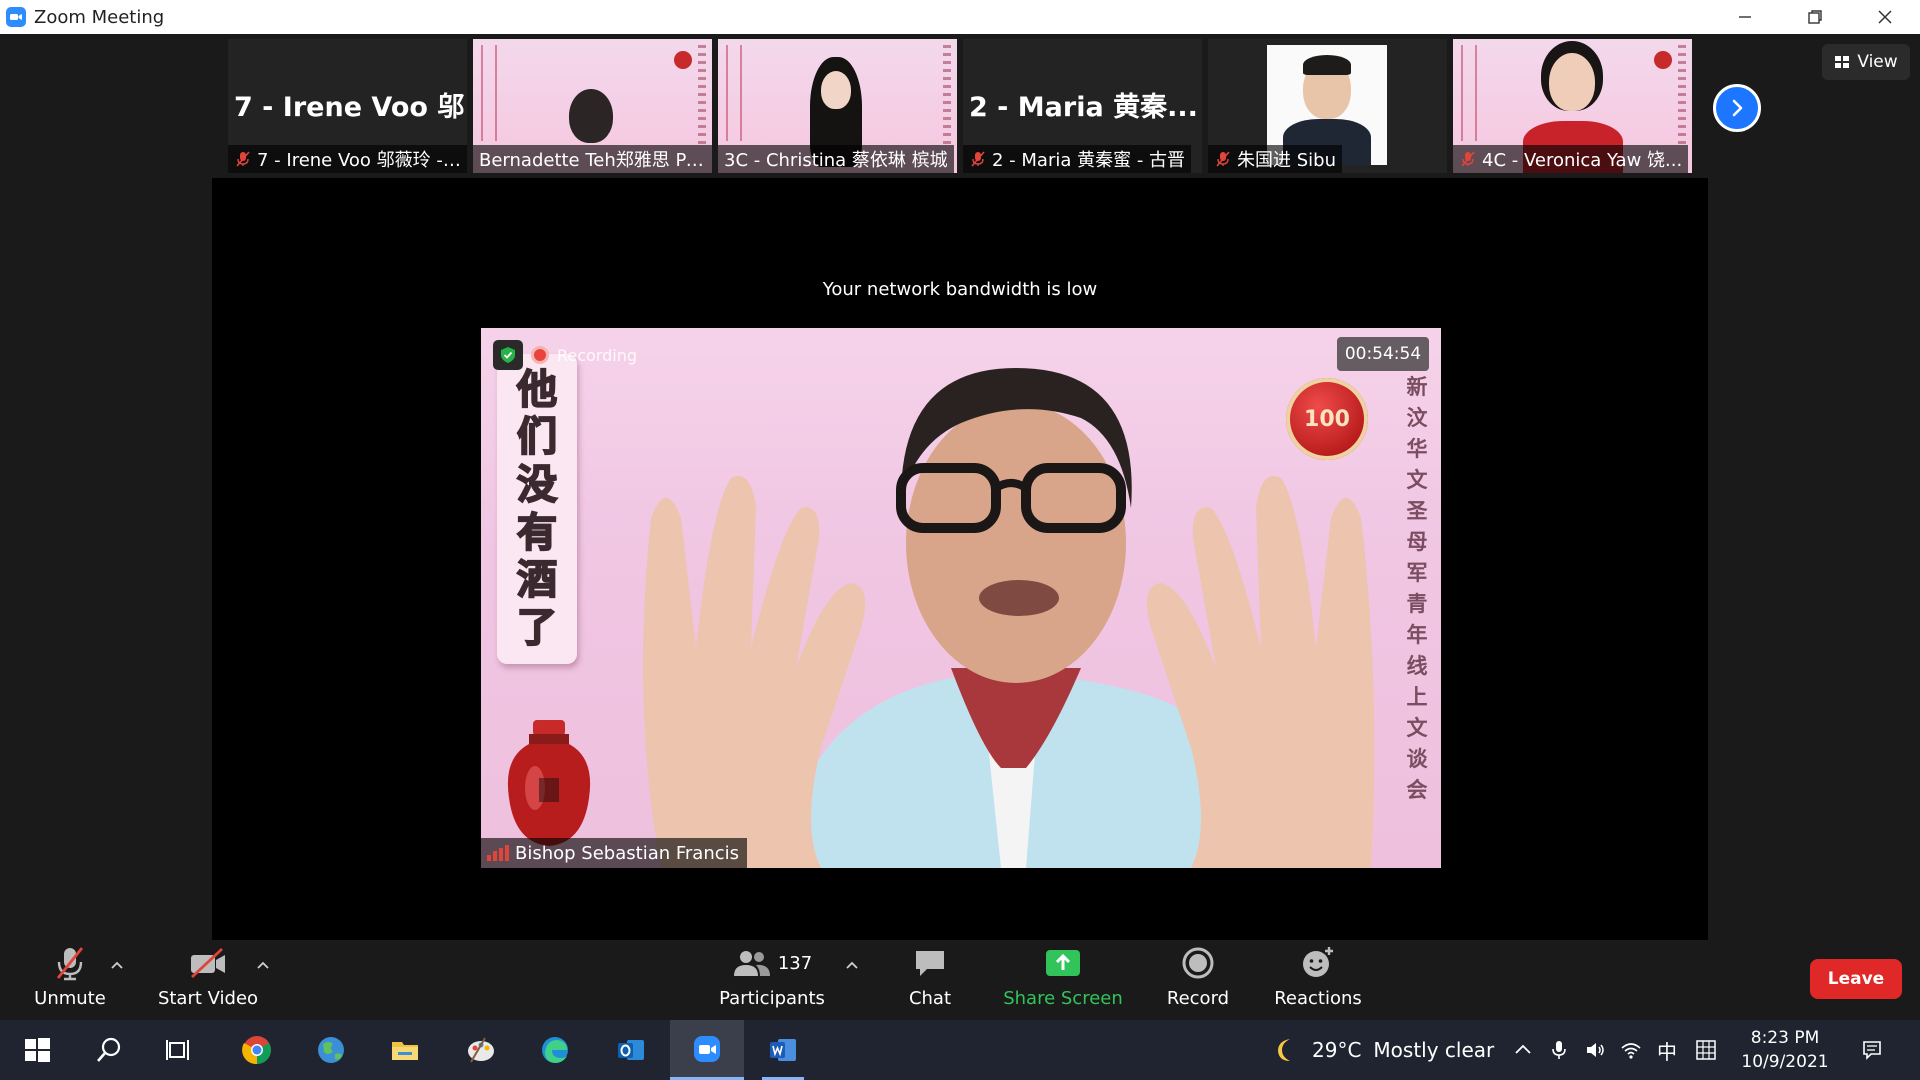 Image resolution: width=1920 pixels, height=1080 pixels. I want to click on ime-mode-button, so click(1706, 1050).